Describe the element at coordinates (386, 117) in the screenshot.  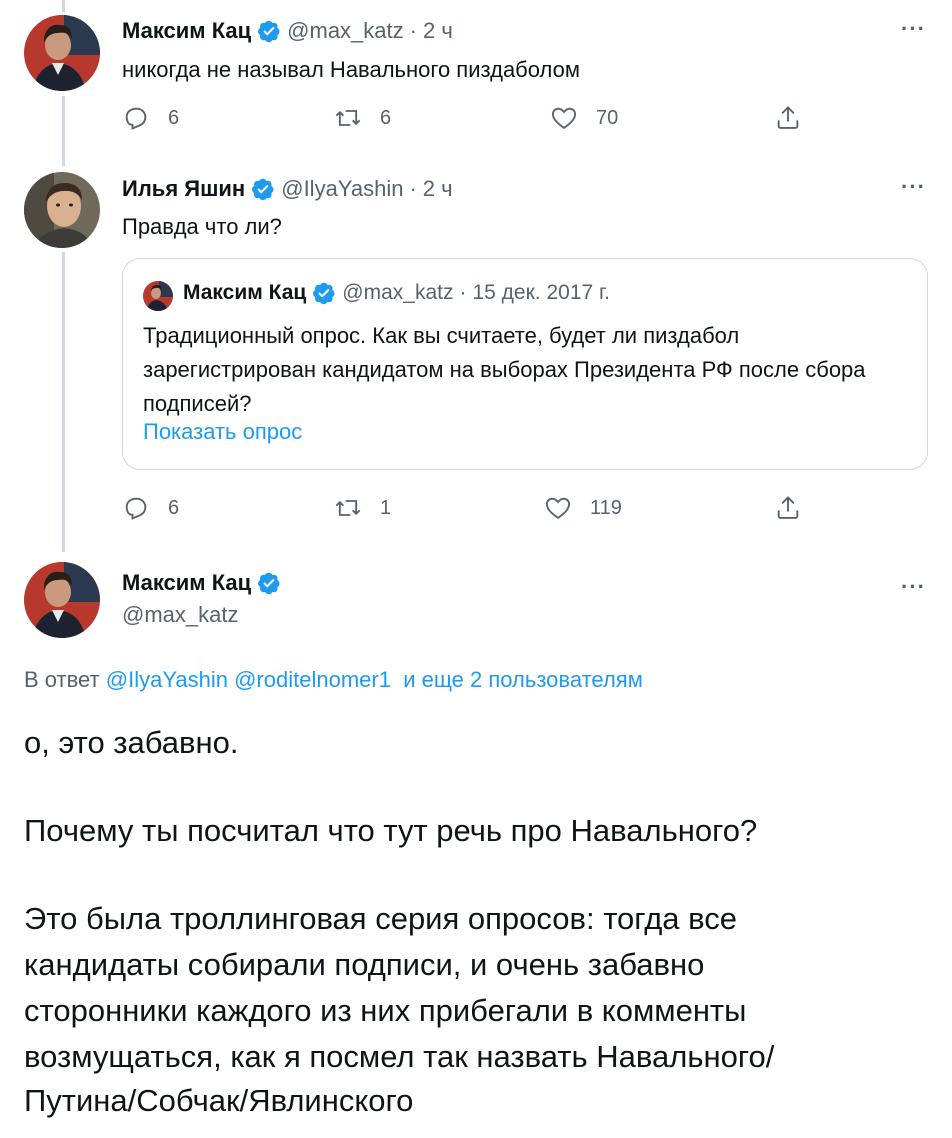
I see `retweet-count: 6` at that location.